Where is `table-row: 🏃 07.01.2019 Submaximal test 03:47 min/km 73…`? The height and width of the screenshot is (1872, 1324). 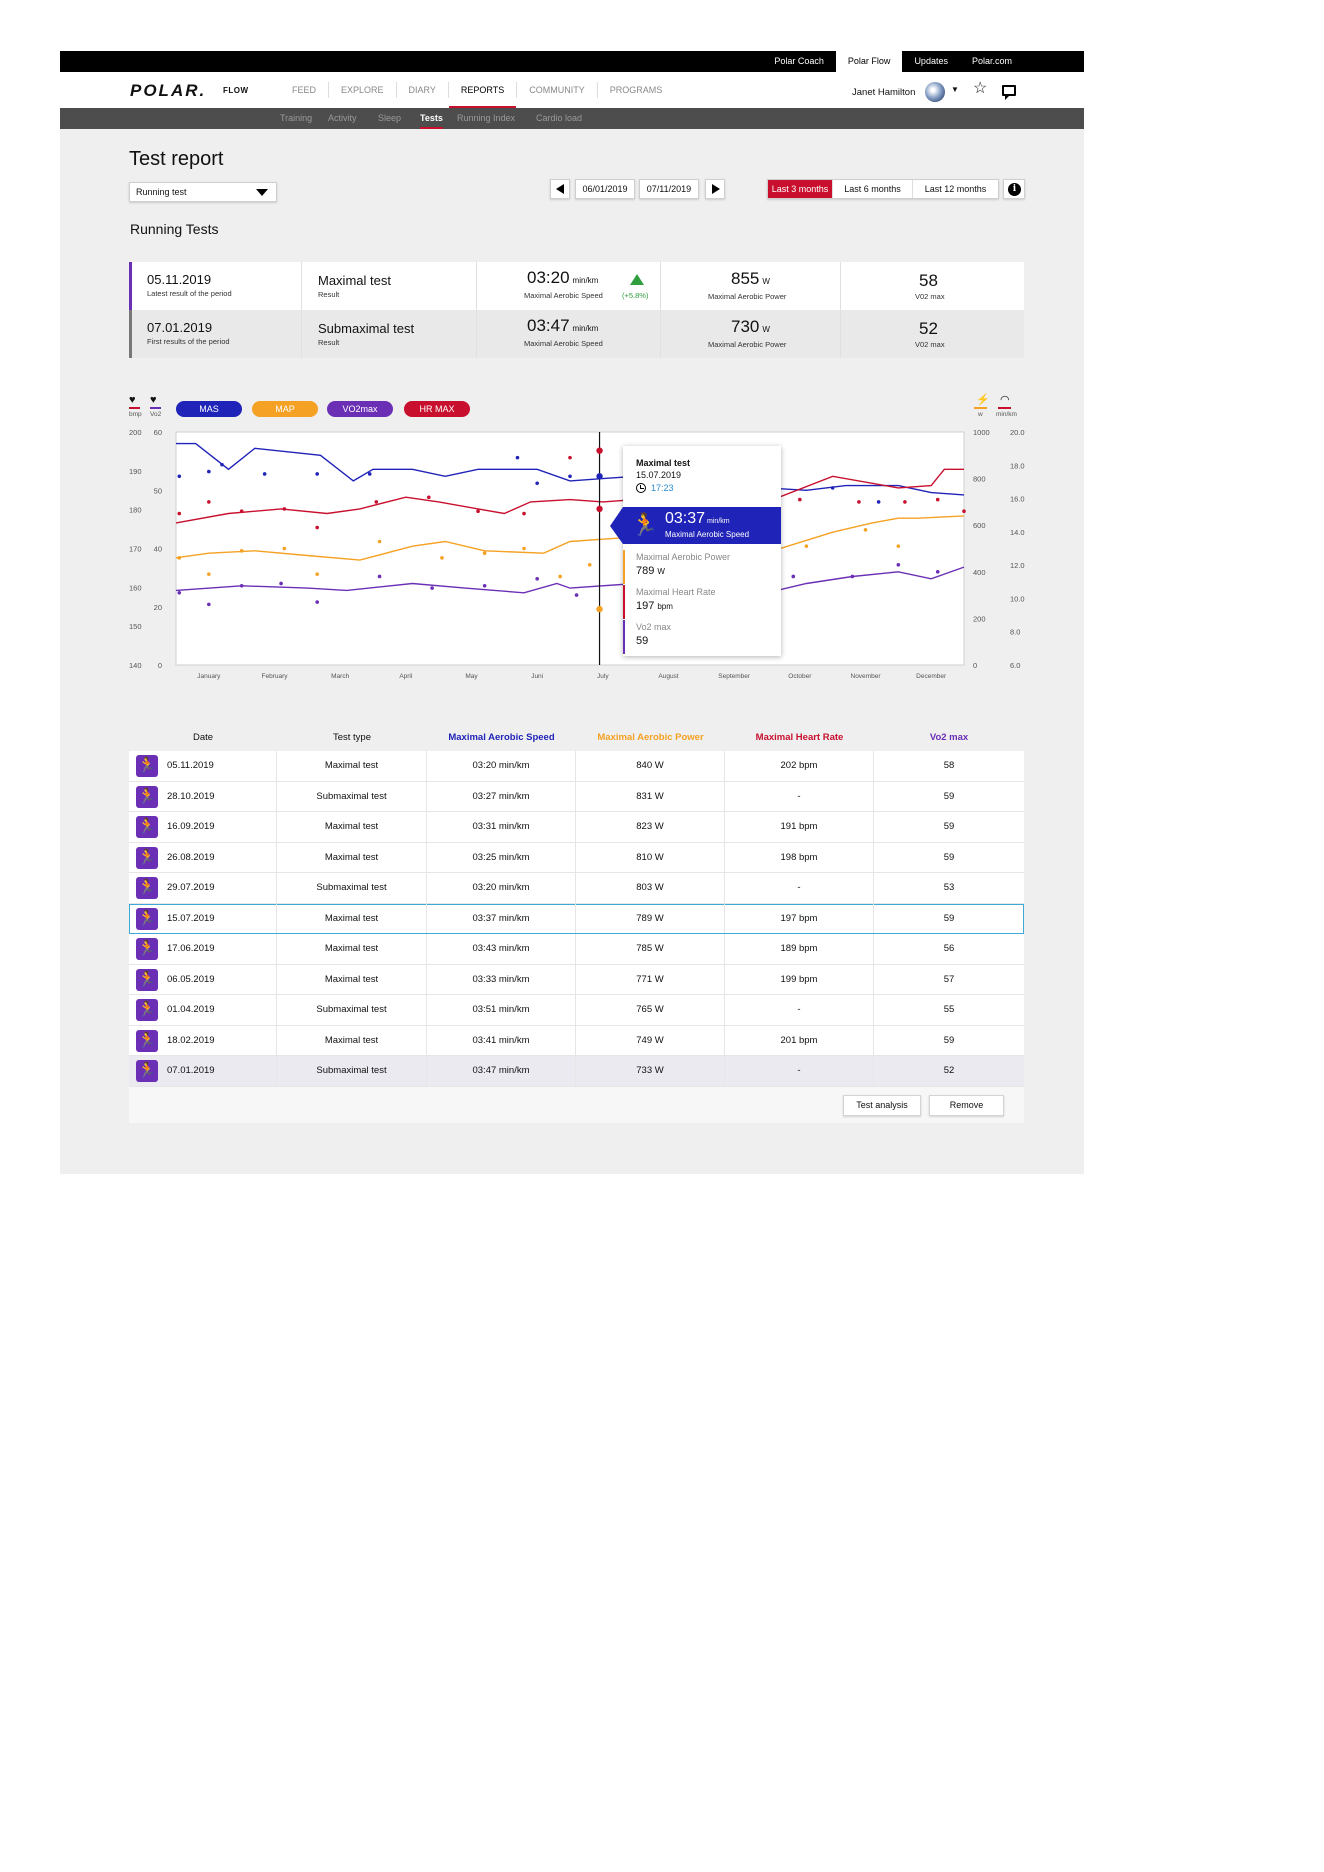 table-row: 🏃 07.01.2019 Submaximal test 03:47 min/km 73… is located at coordinates (576, 1071).